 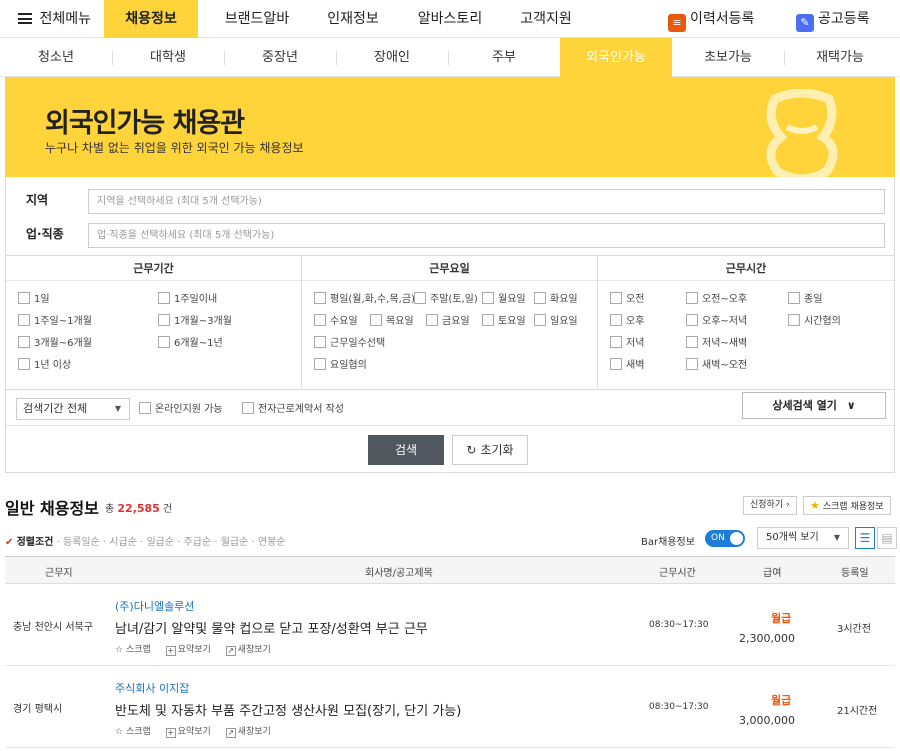 I want to click on job-post-register-button: ✎ 공고등록, so click(x=833, y=19).